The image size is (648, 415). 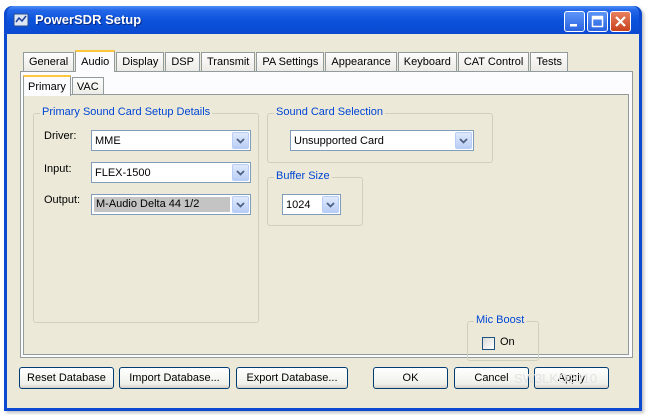 What do you see at coordinates (60, 136) in the screenshot?
I see `driver-label: Driver:` at bounding box center [60, 136].